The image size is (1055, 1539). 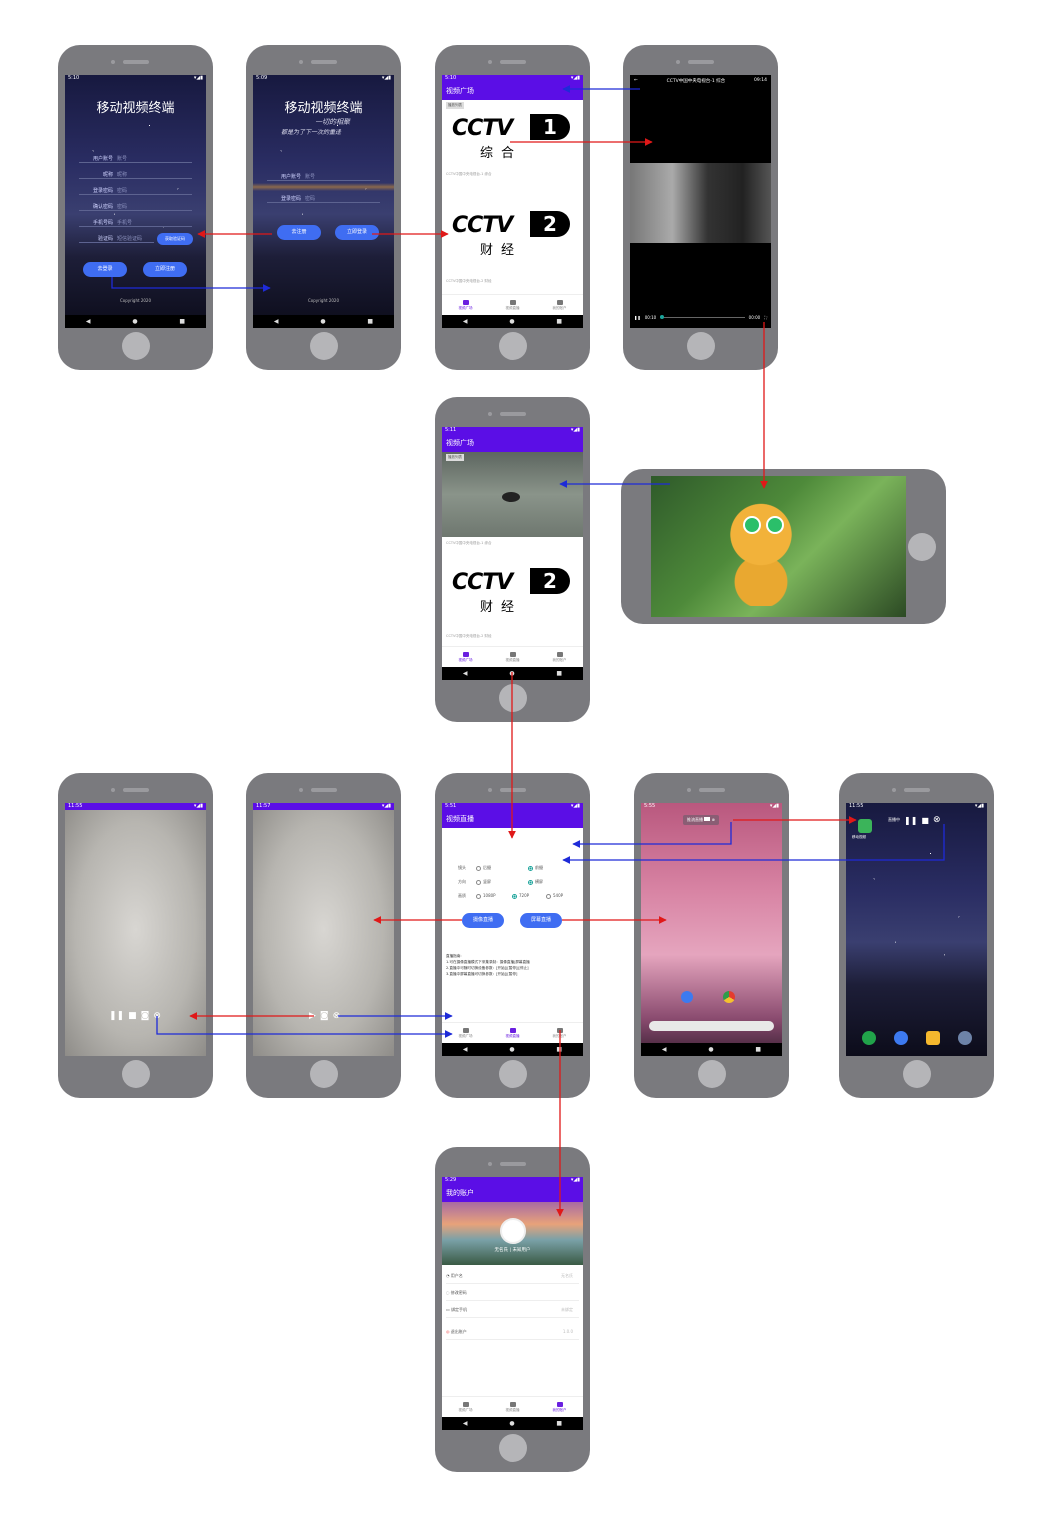 I want to click on login-button: 立即登录, so click(x=357, y=232).